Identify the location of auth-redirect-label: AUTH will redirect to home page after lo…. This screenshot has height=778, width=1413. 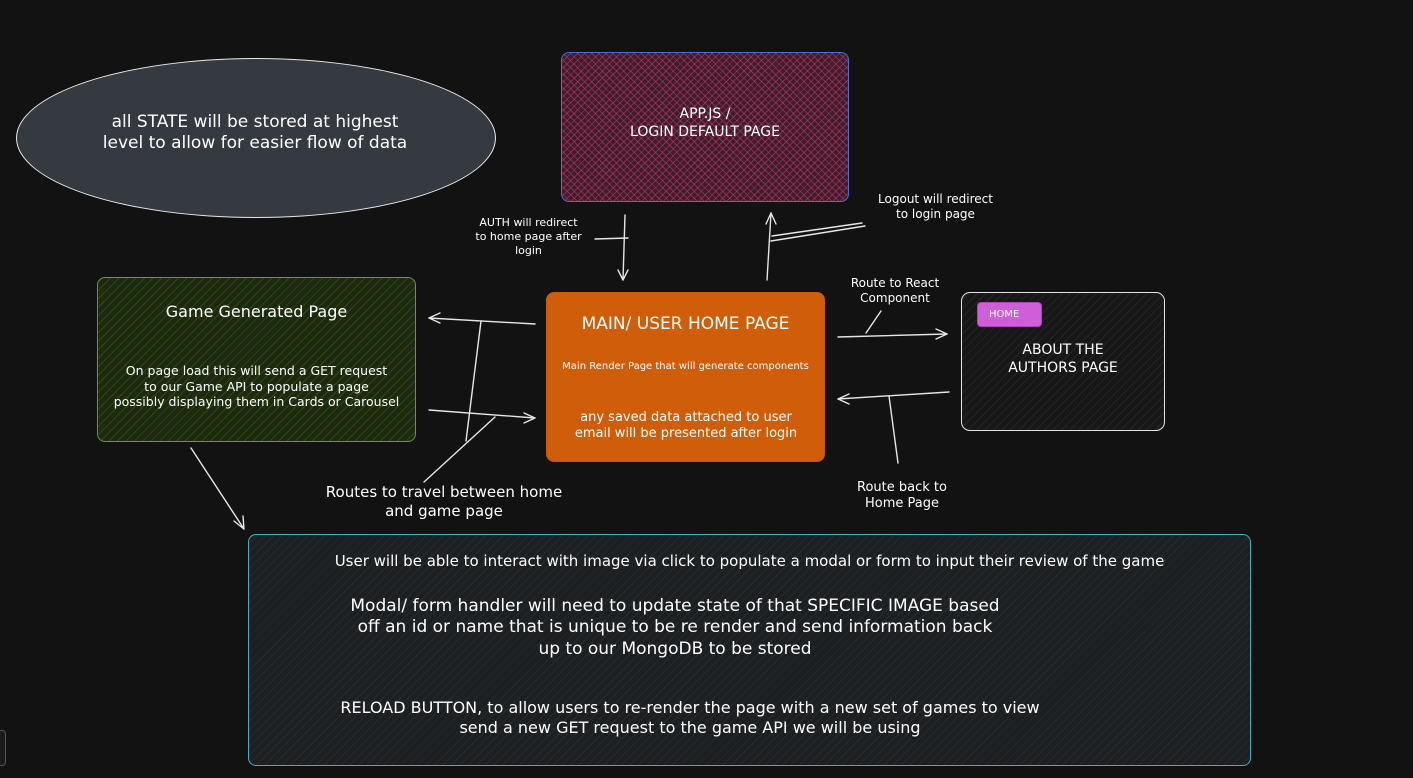
(528, 236).